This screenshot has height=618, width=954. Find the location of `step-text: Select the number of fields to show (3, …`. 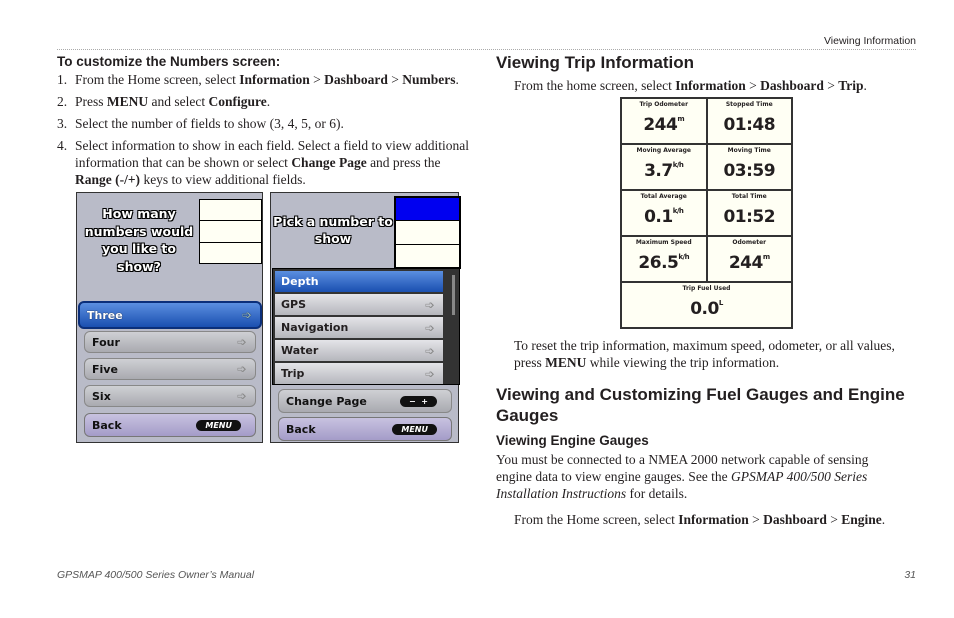

step-text: Select the number of fields to show (3, … is located at coordinates (209, 123).